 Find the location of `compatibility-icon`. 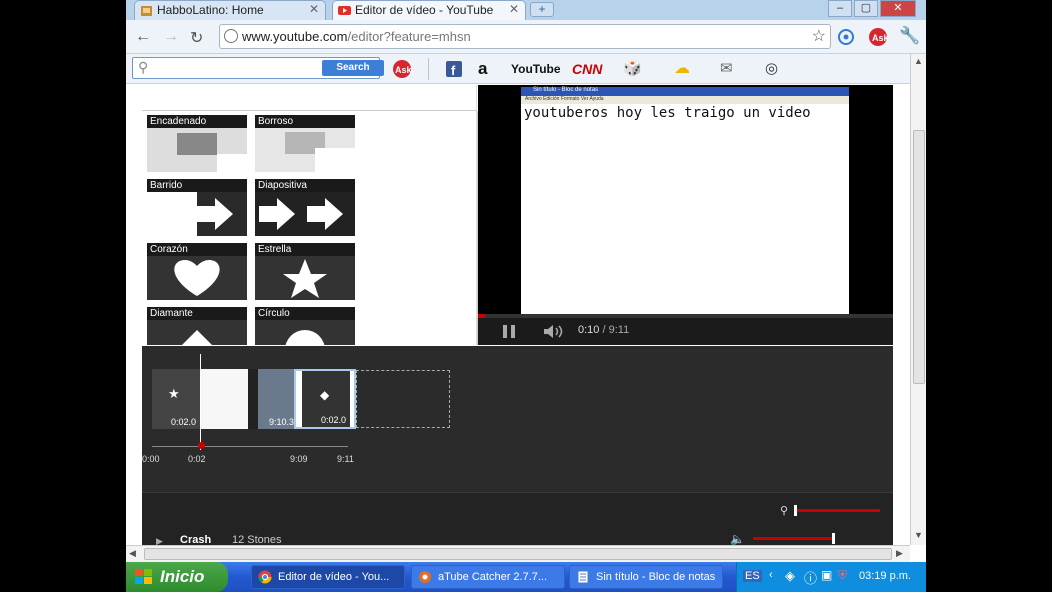

compatibility-icon is located at coordinates (846, 37).